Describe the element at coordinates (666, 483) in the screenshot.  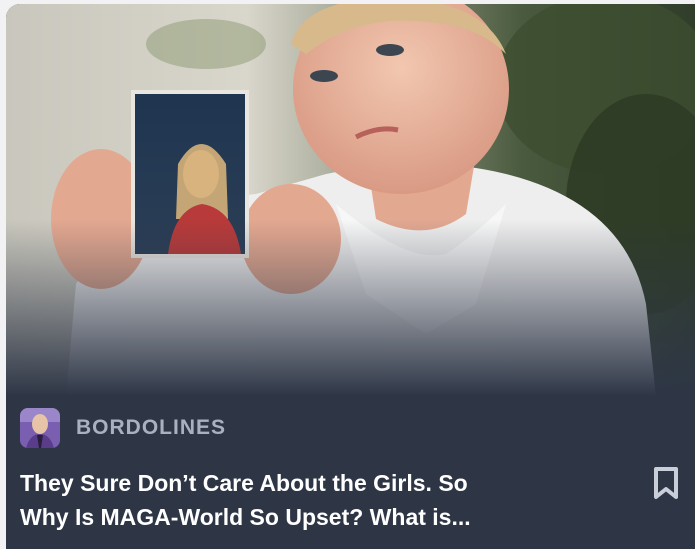
I see `bookmark-icon` at that location.